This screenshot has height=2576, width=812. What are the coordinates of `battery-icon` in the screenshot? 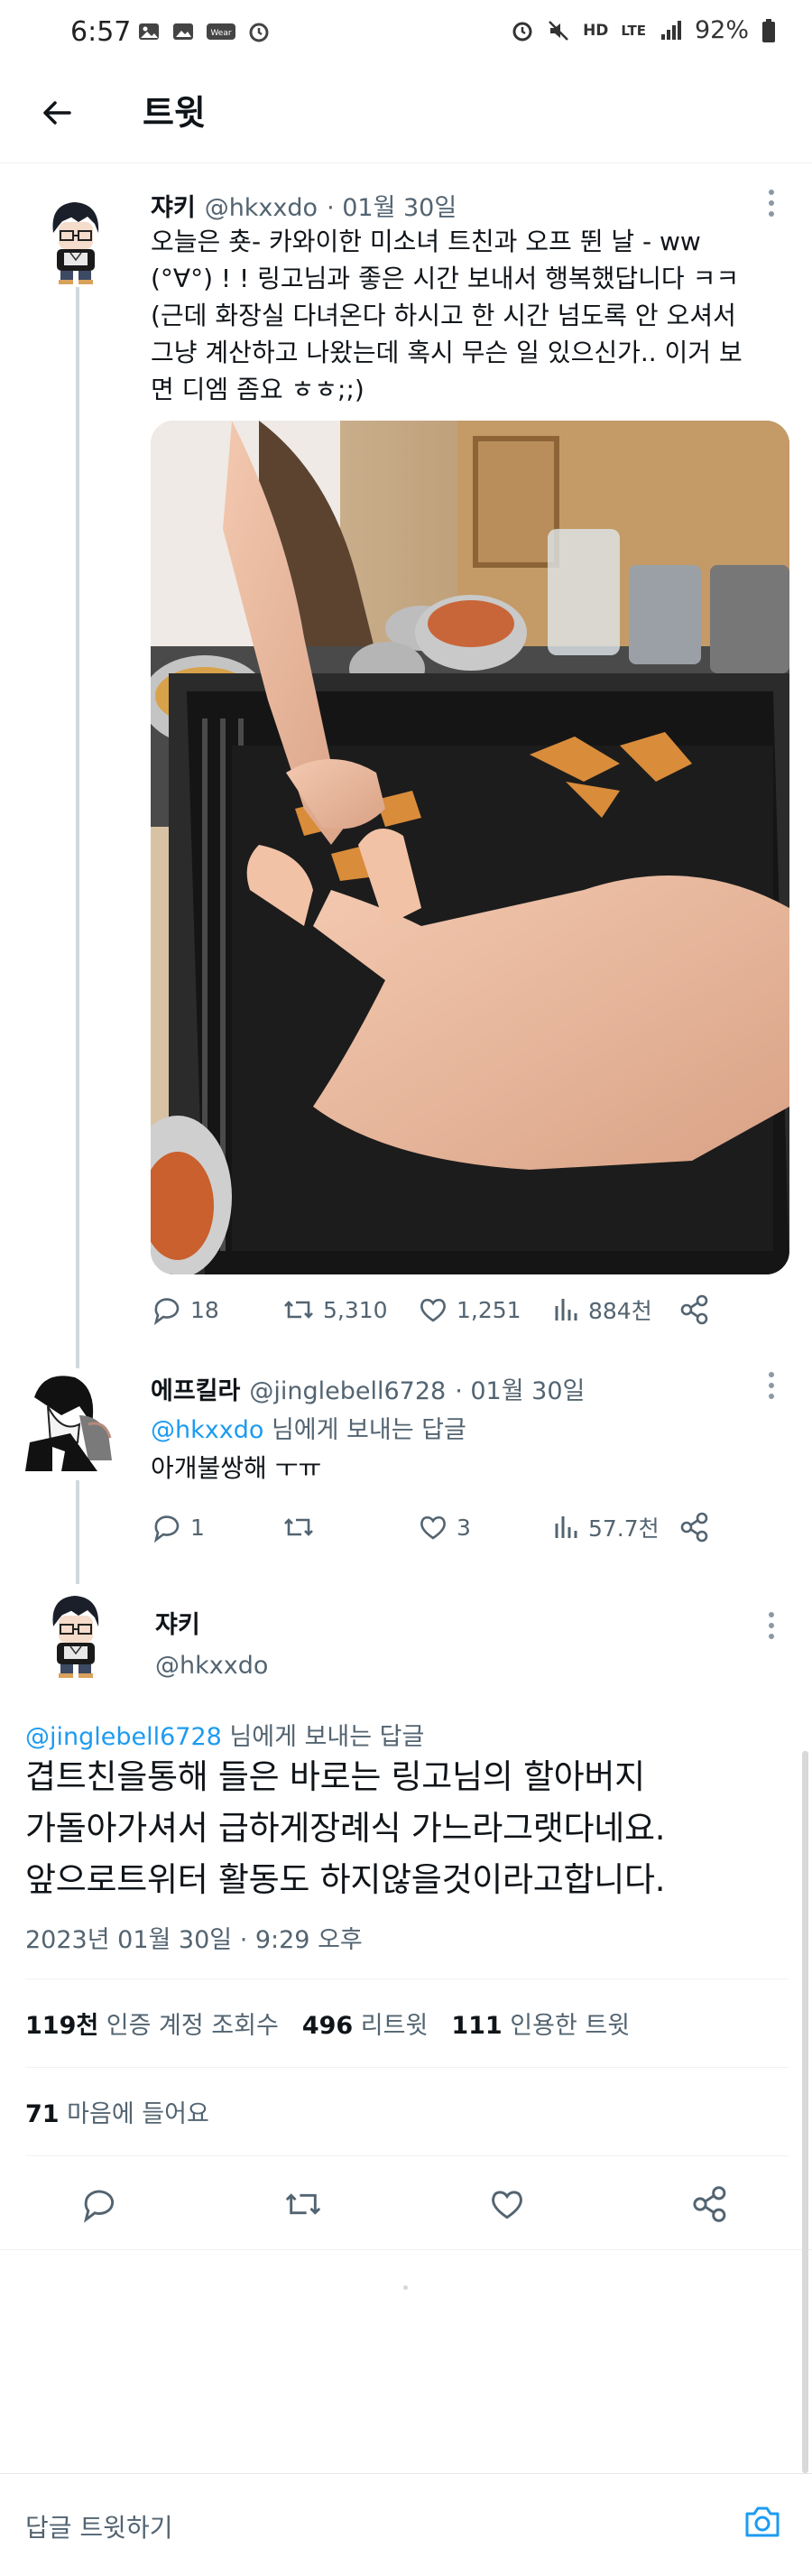 It's located at (769, 30).